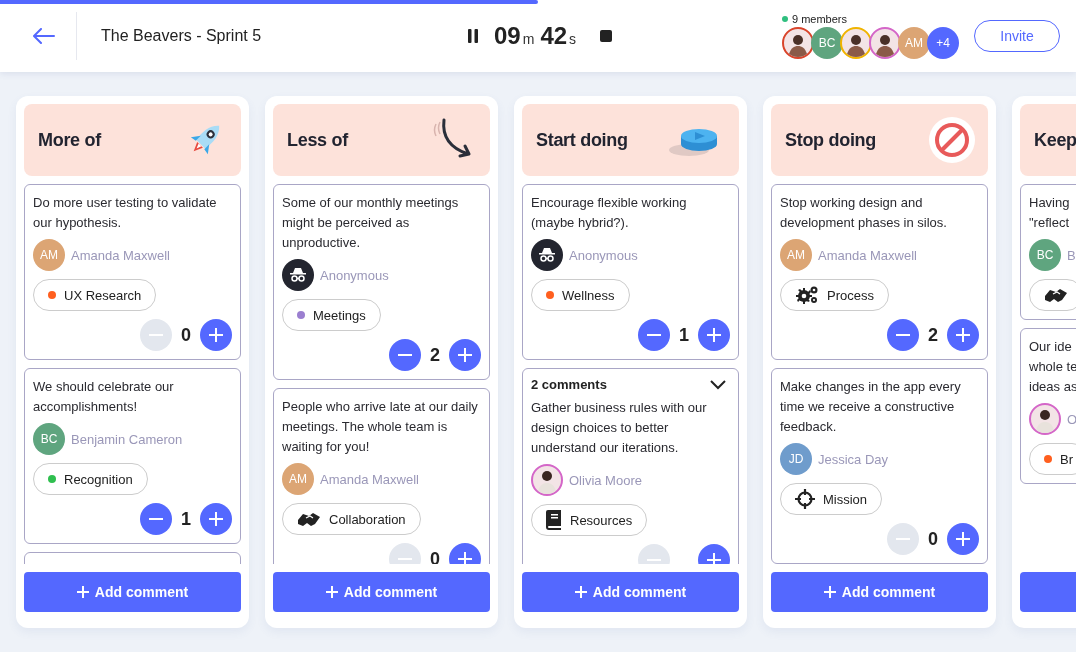 This screenshot has height=652, width=1076. Describe the element at coordinates (317, 140) in the screenshot. I see `column-title: Less of` at that location.